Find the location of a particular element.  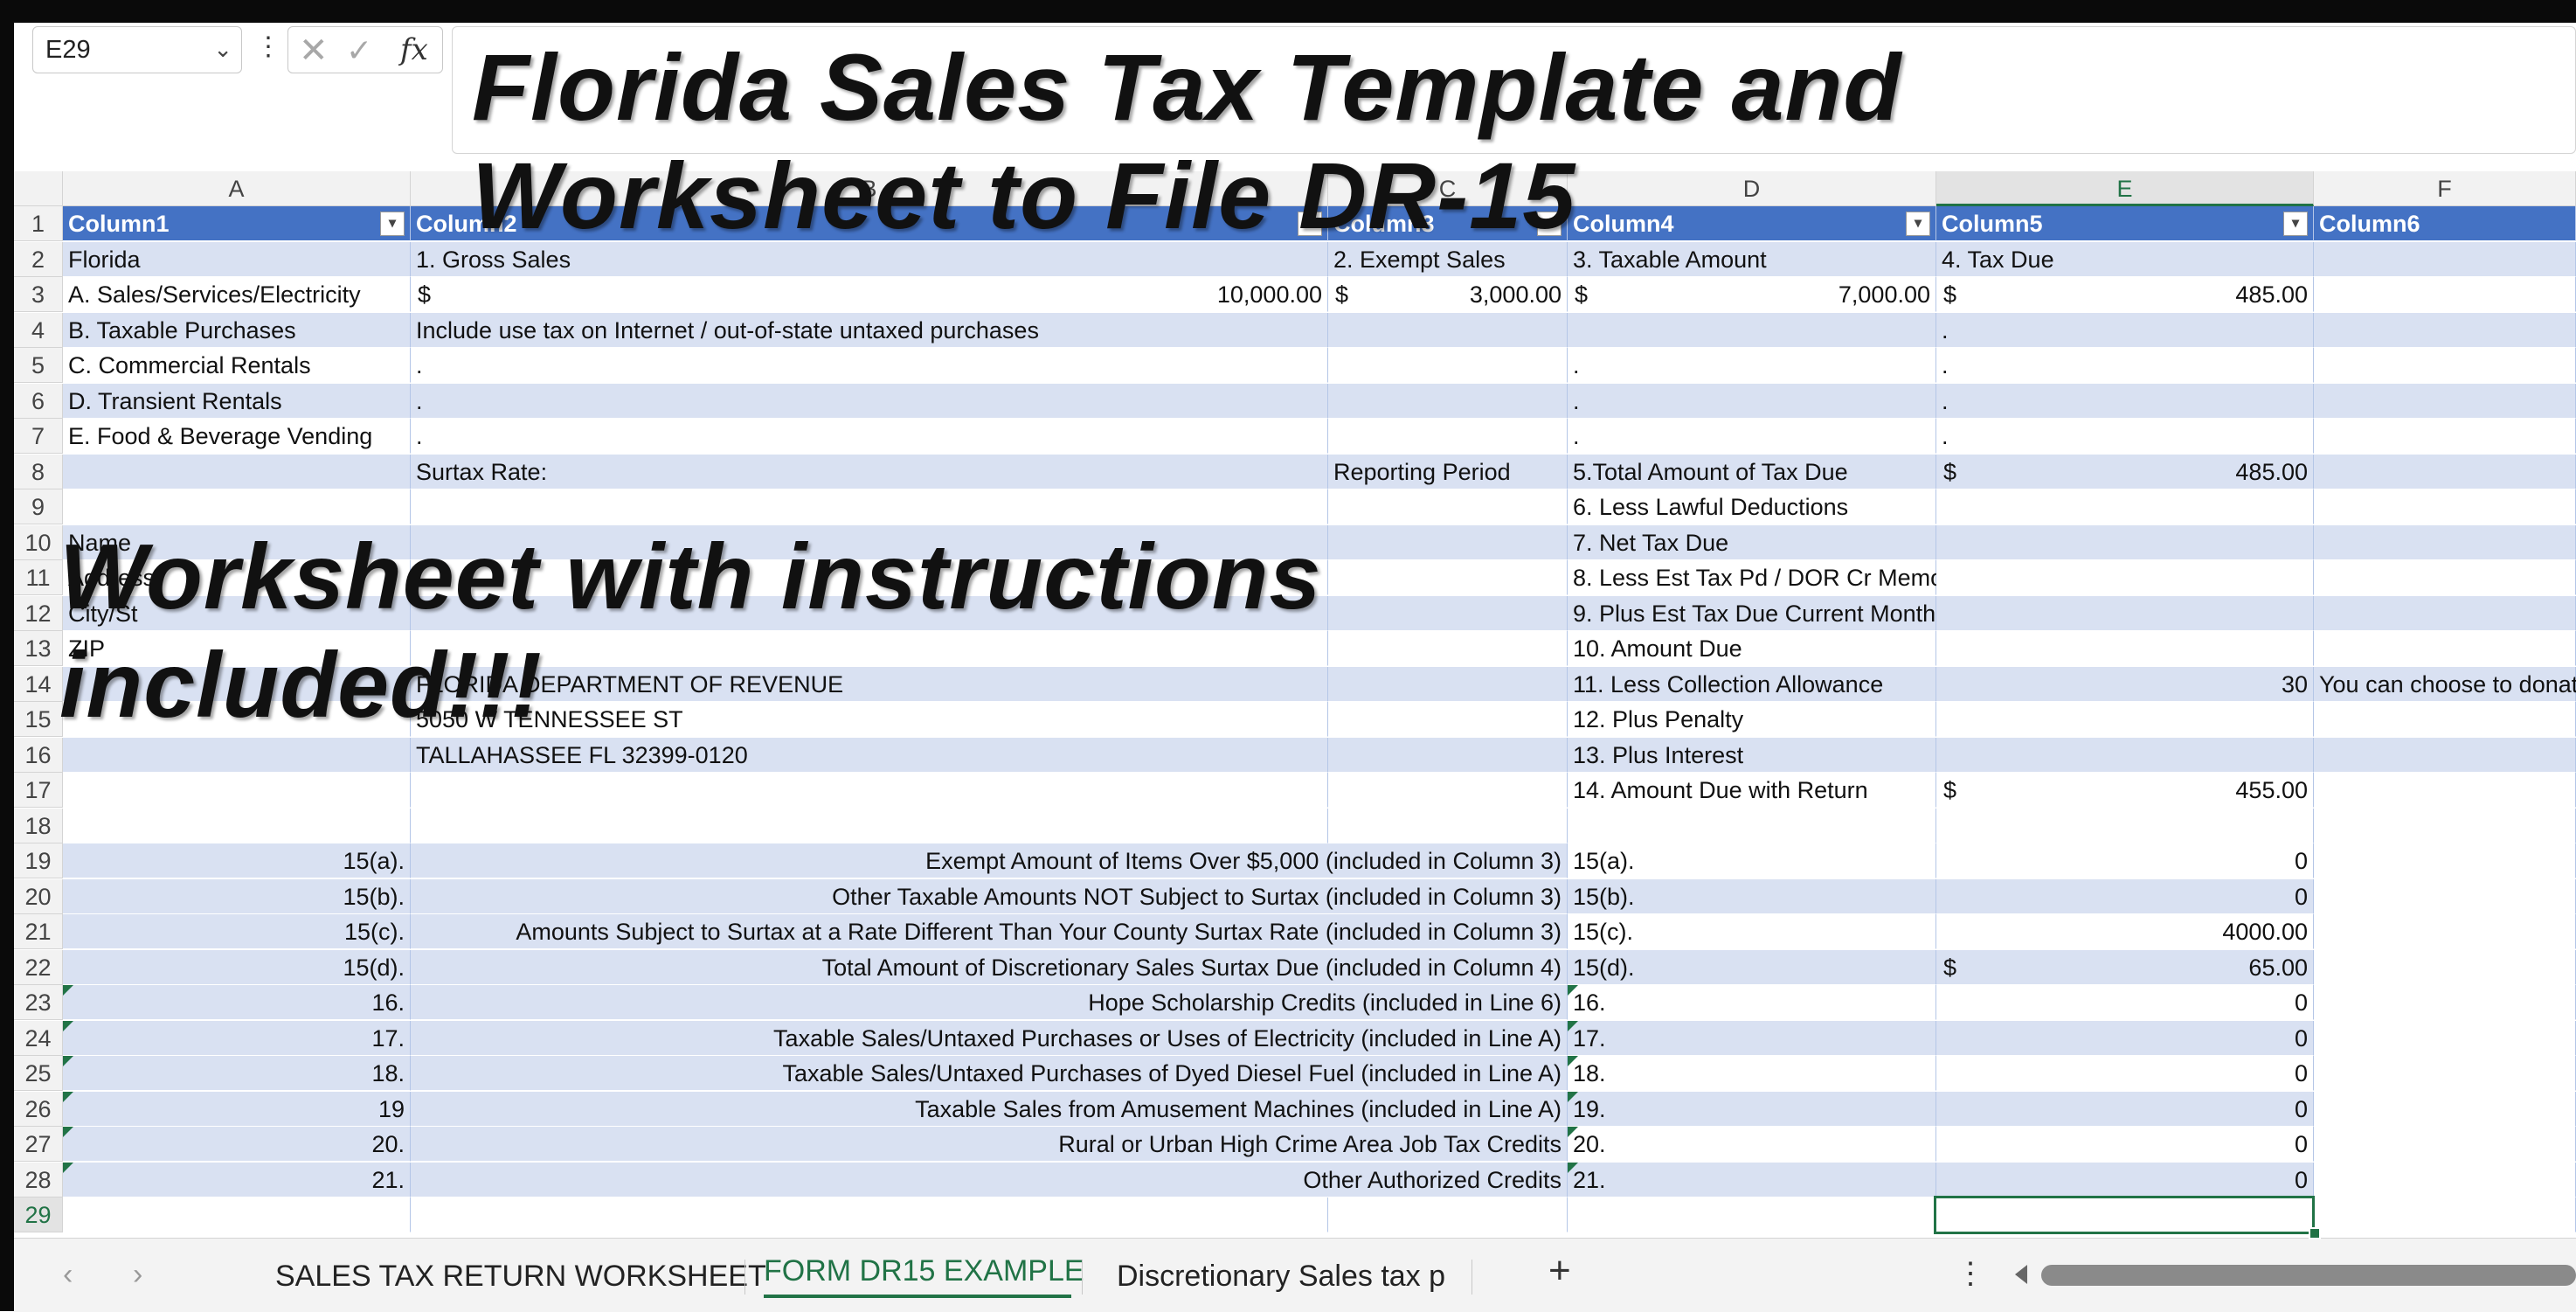

row-number: 14 is located at coordinates (38, 684).